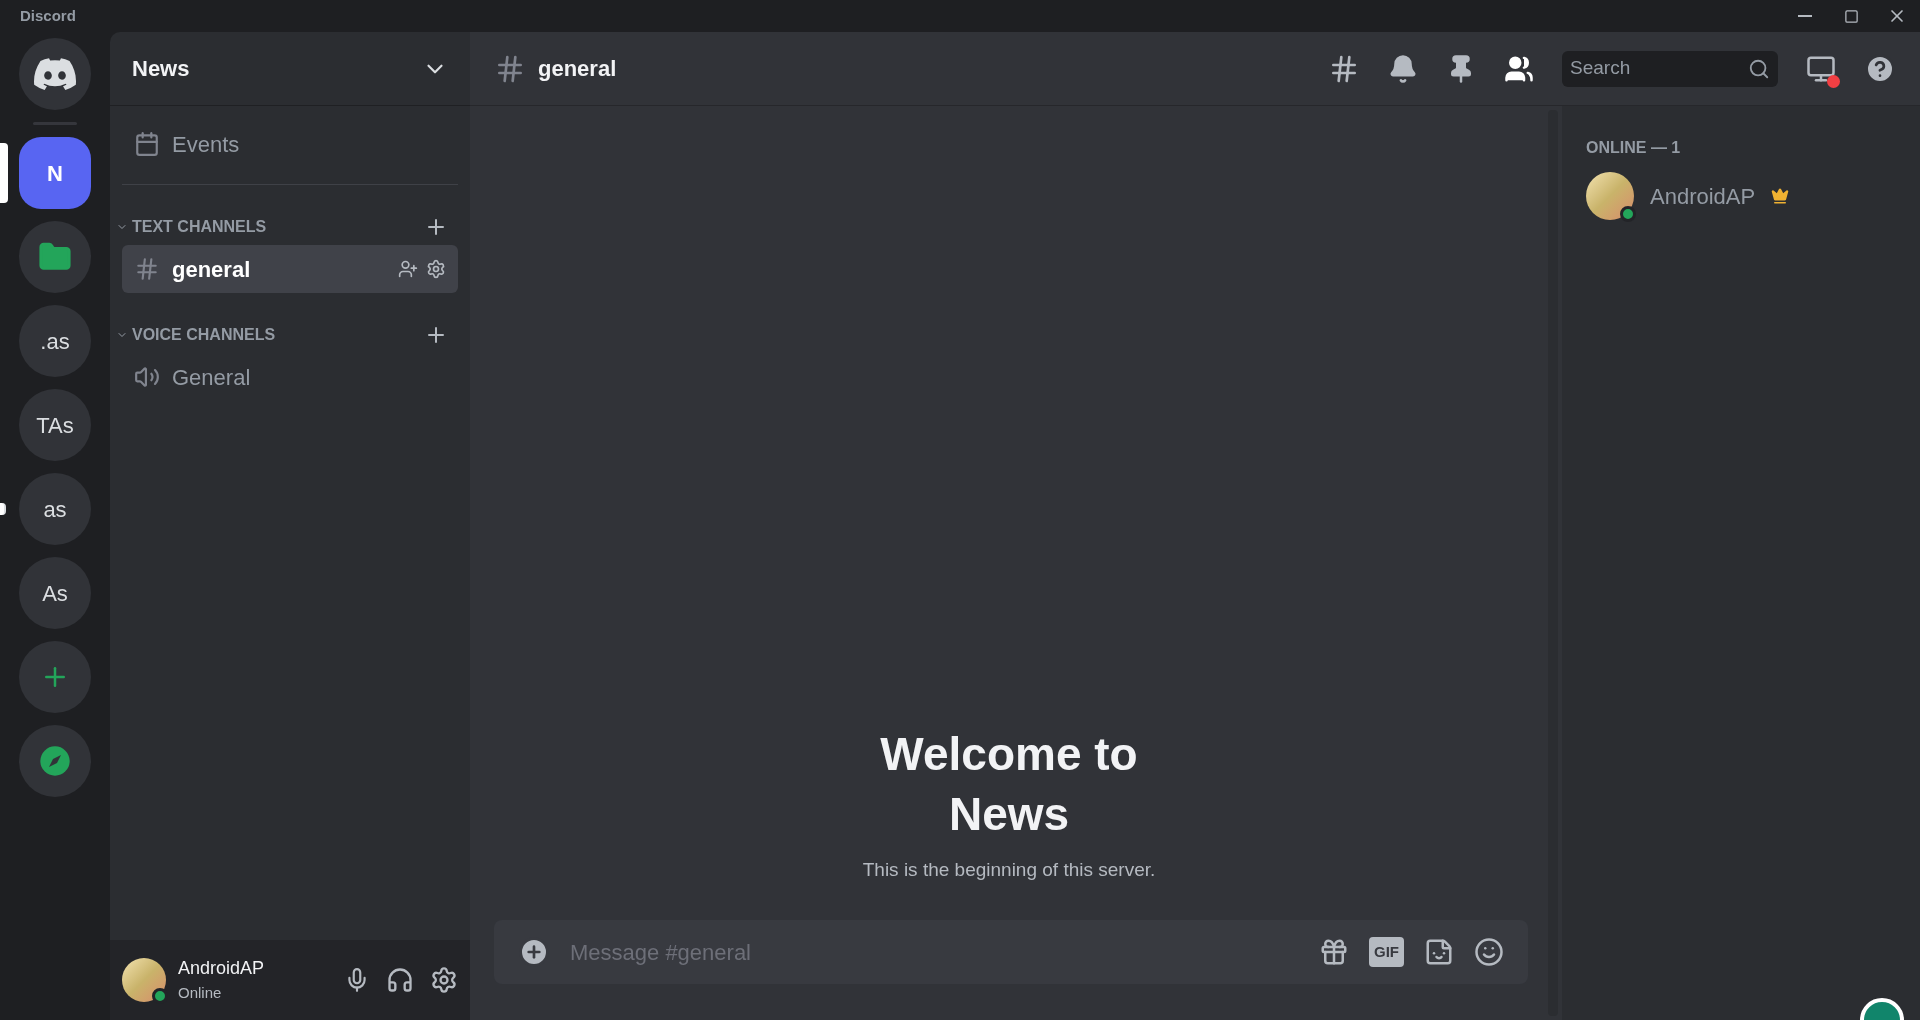 The height and width of the screenshot is (1020, 1920). What do you see at coordinates (147, 269) in the screenshot?
I see `hash-icon` at bounding box center [147, 269].